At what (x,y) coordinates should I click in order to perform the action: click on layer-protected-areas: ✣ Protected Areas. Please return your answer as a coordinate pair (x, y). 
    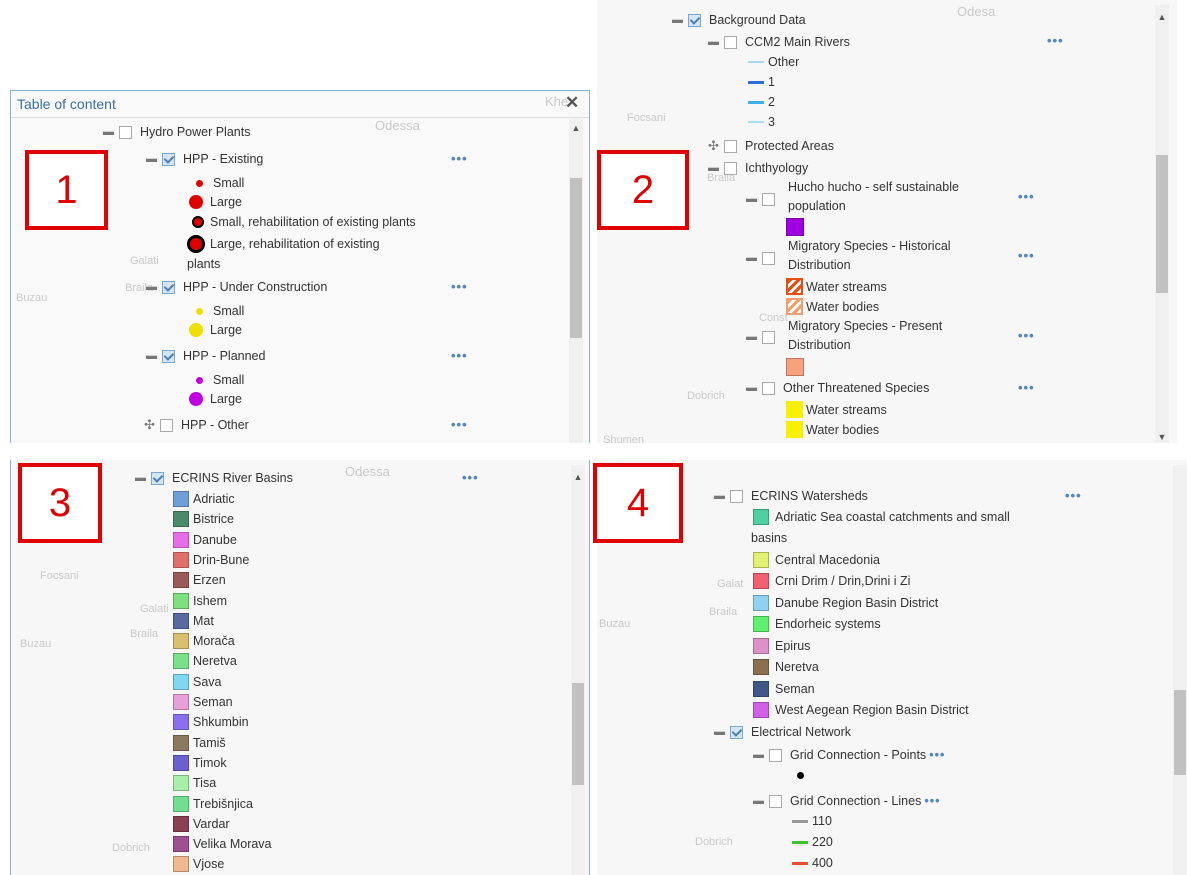
    Looking at the image, I should click on (771, 146).